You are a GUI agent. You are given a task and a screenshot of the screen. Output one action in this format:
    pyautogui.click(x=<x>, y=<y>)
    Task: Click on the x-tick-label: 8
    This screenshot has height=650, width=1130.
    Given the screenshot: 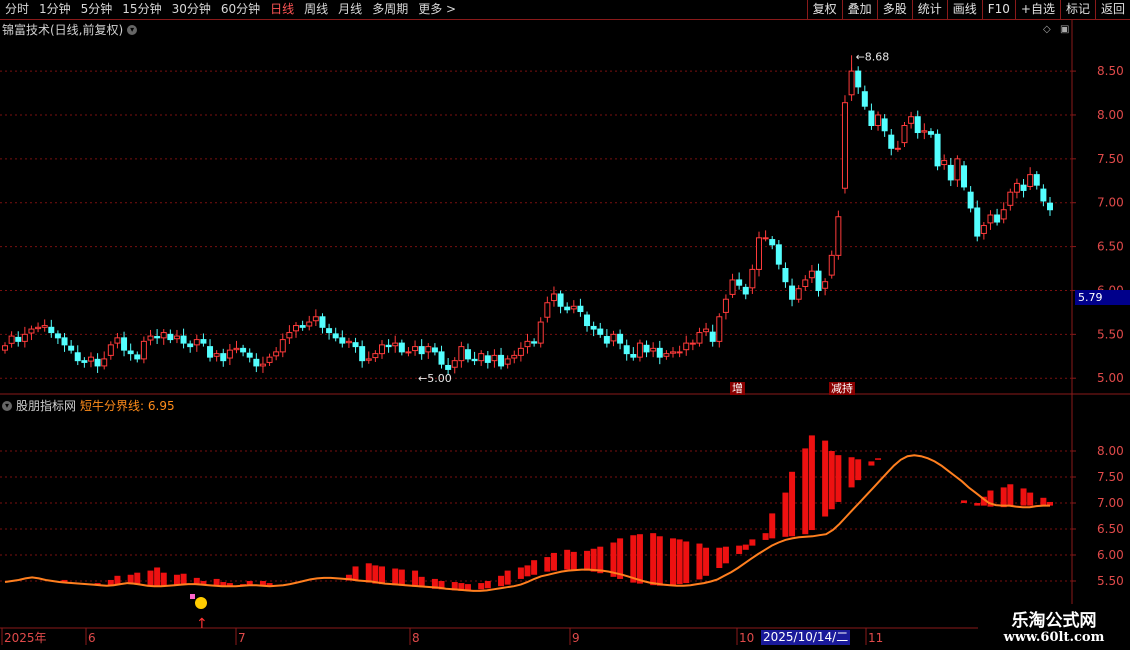 What is the action you would take?
    pyautogui.click(x=416, y=638)
    